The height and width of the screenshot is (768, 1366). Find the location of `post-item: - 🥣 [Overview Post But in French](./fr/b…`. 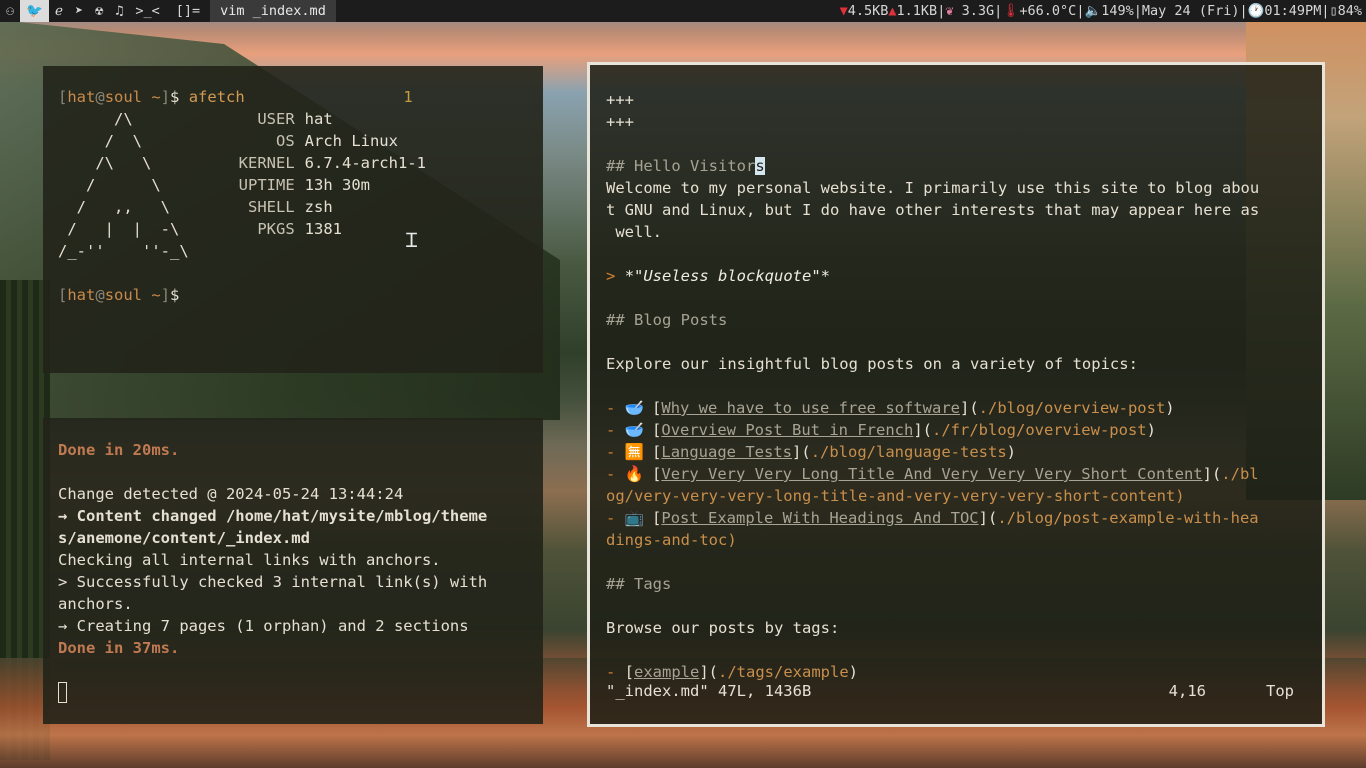

post-item: - 🥣 [Overview Post But in French](./fr/b… is located at coordinates (956, 430).